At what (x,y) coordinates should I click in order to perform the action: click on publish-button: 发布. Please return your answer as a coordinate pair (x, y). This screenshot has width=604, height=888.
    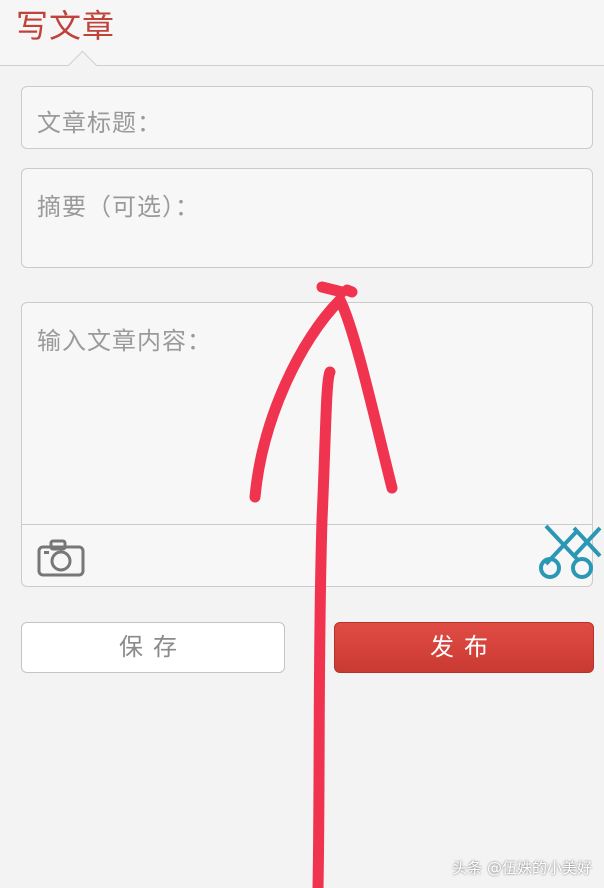
    Looking at the image, I should click on (464, 647).